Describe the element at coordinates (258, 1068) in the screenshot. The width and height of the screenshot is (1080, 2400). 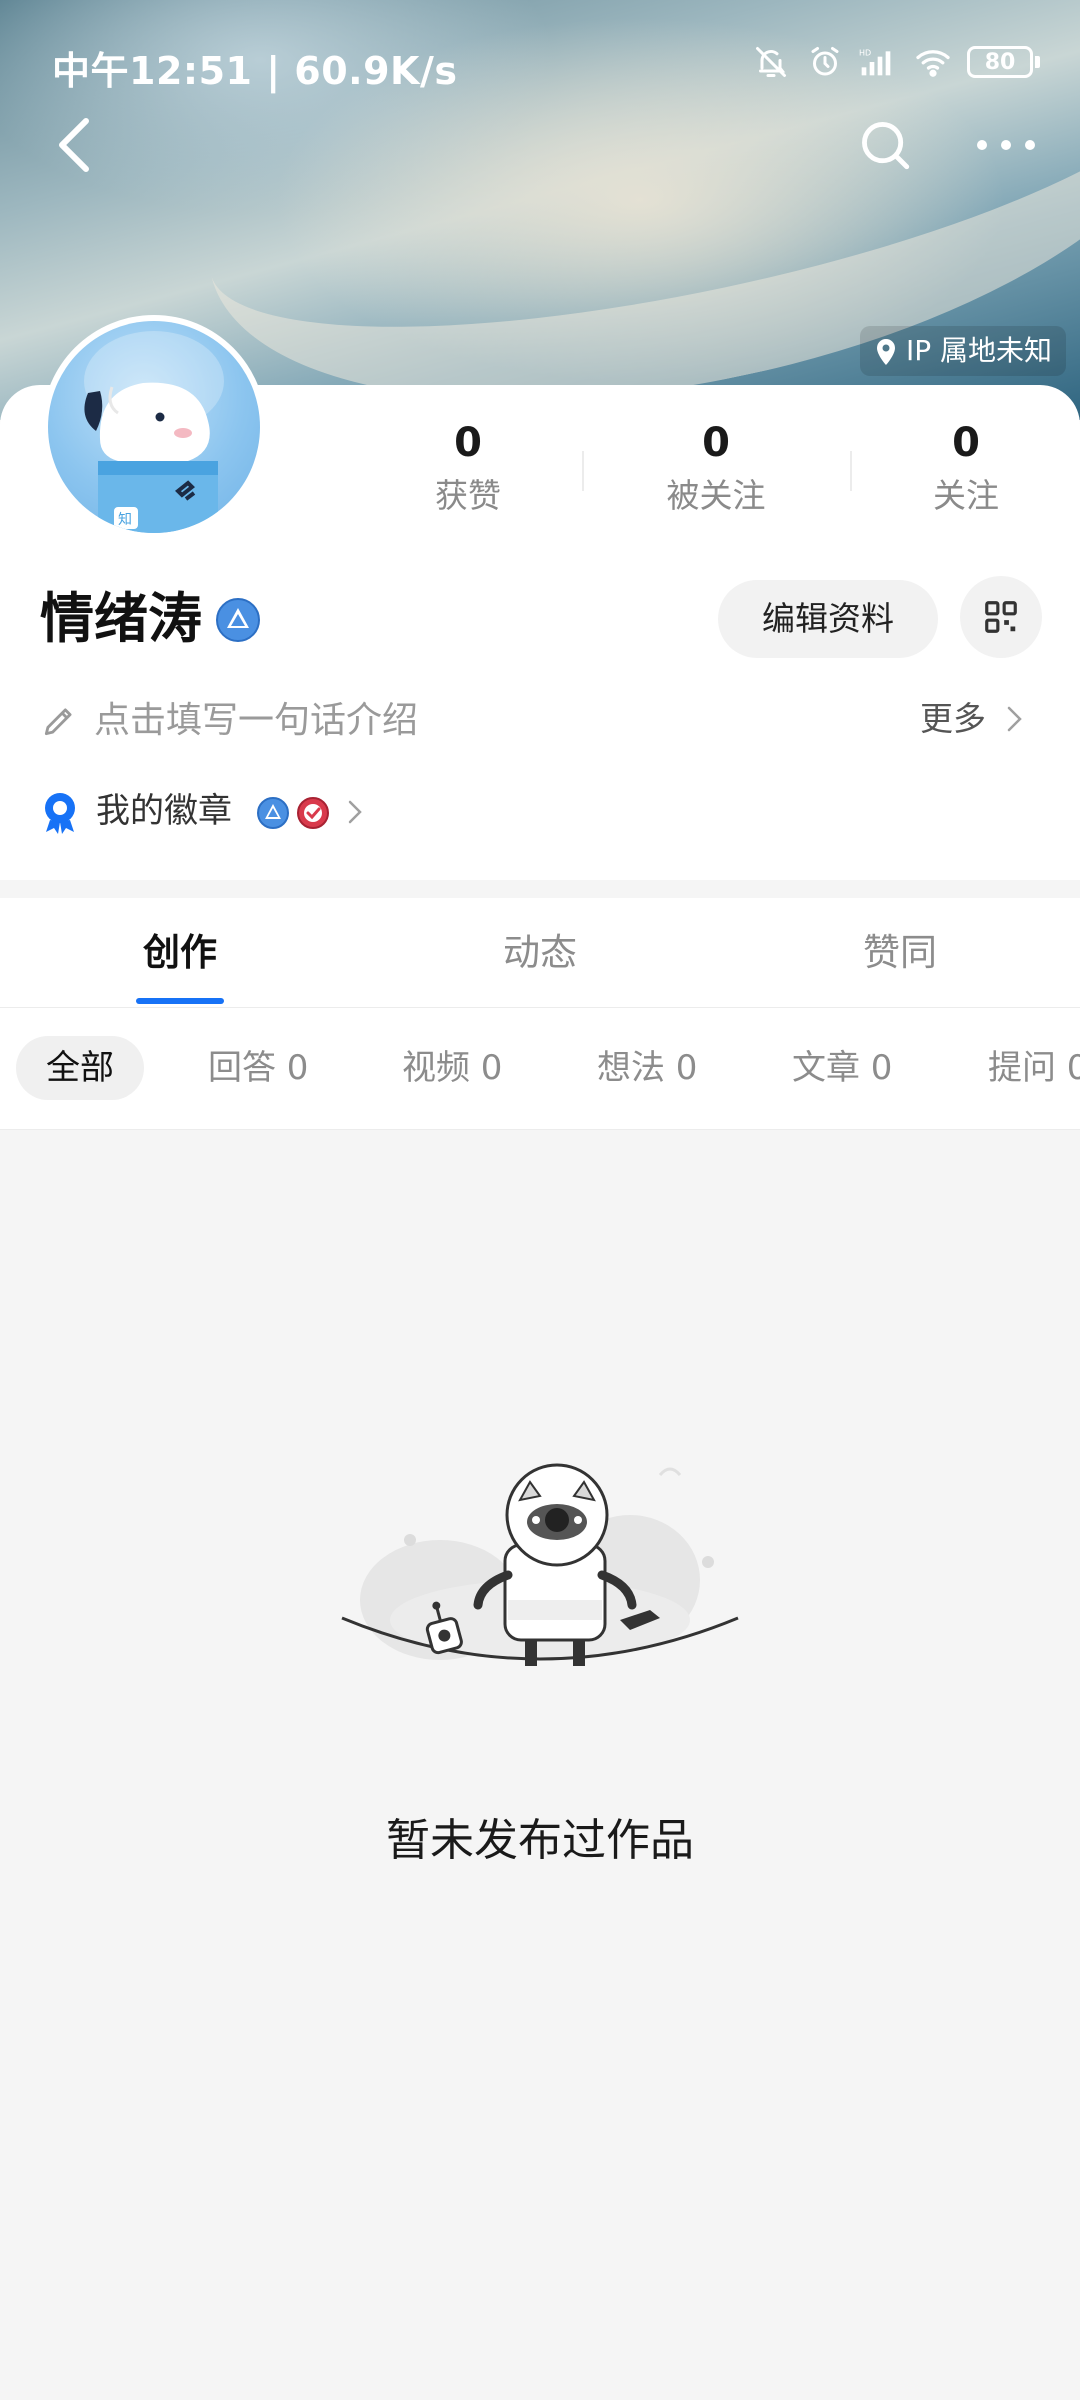
I see `filter-answers: 回答 0` at that location.